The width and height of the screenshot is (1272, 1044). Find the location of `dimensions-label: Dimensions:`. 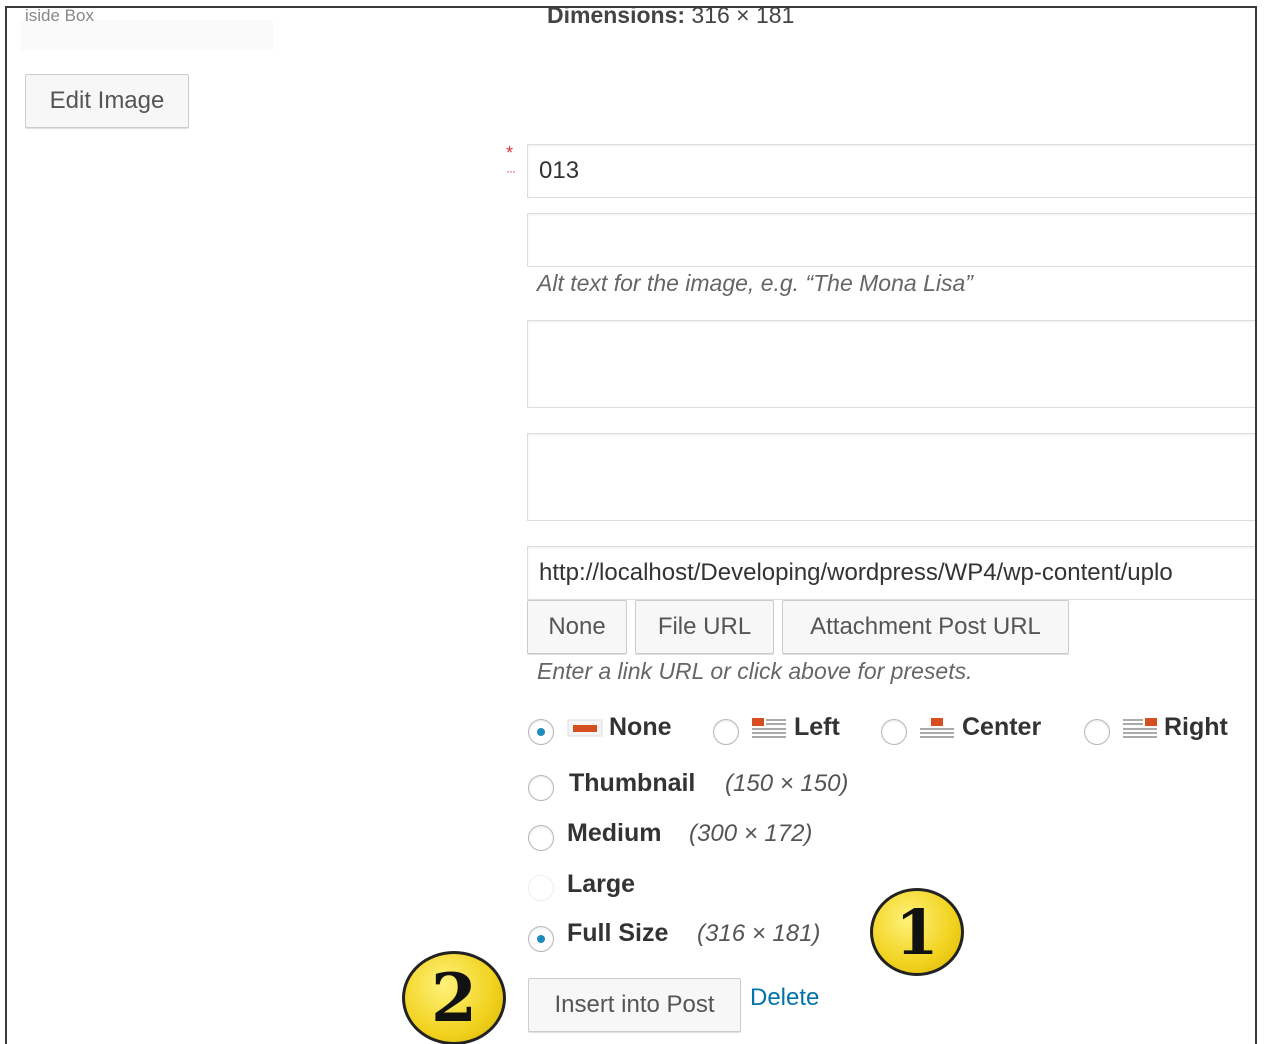

dimensions-label: Dimensions: is located at coordinates (616, 17).